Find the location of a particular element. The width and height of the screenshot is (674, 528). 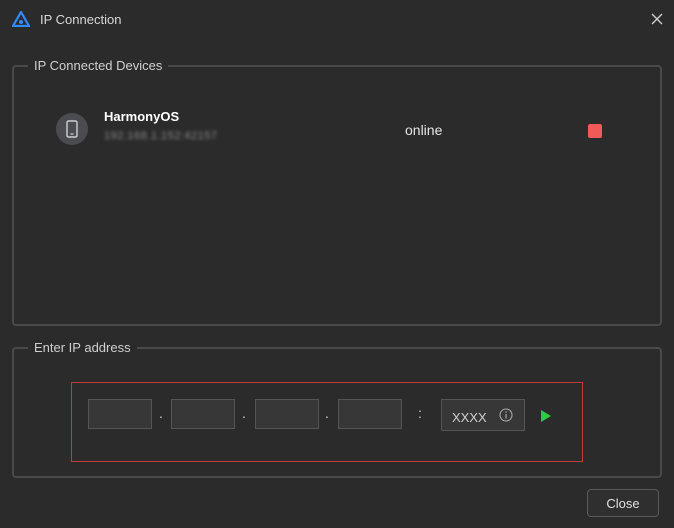

ip-octet-3-input is located at coordinates (287, 414).